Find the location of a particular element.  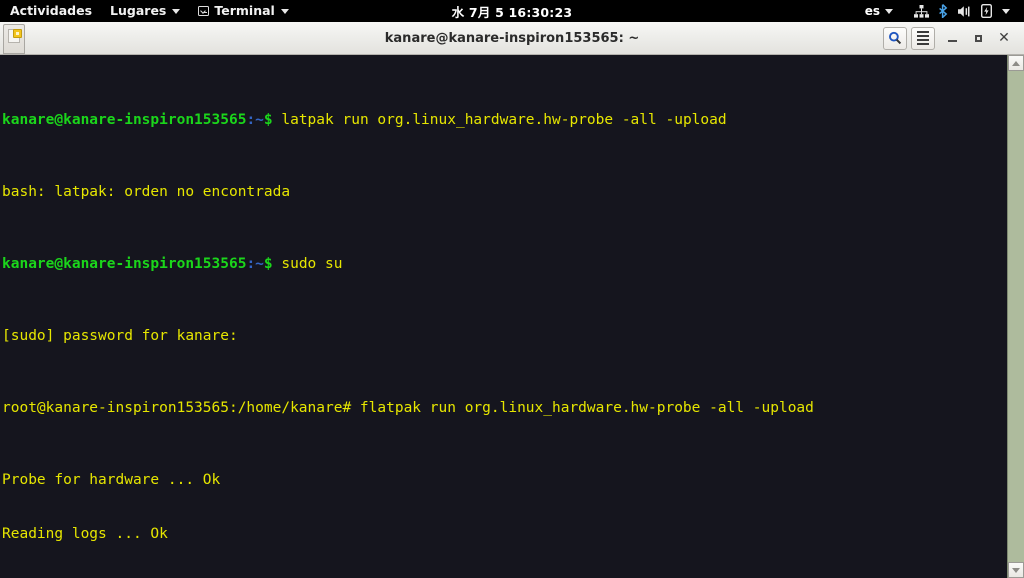

terminal-command: sudo su is located at coordinates (307, 264).